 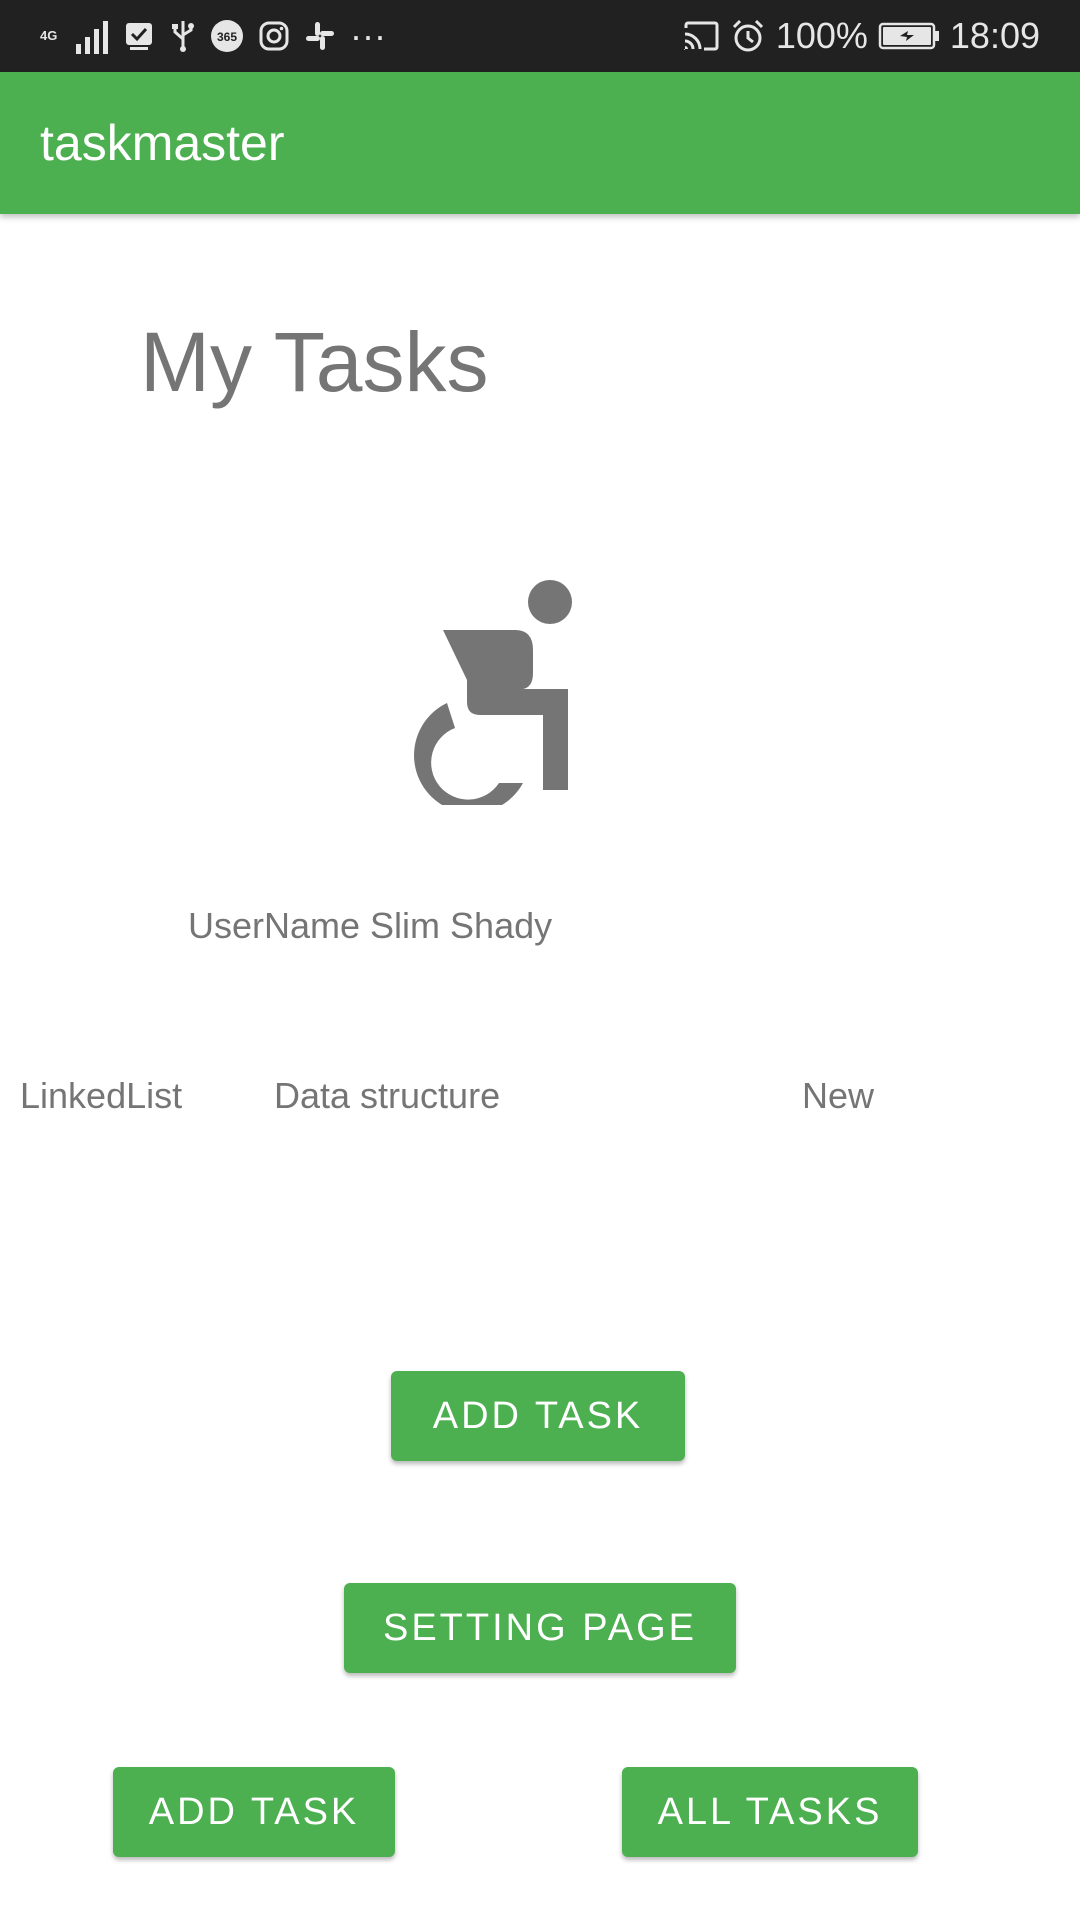 What do you see at coordinates (748, 36) in the screenshot?
I see `alarm-icon` at bounding box center [748, 36].